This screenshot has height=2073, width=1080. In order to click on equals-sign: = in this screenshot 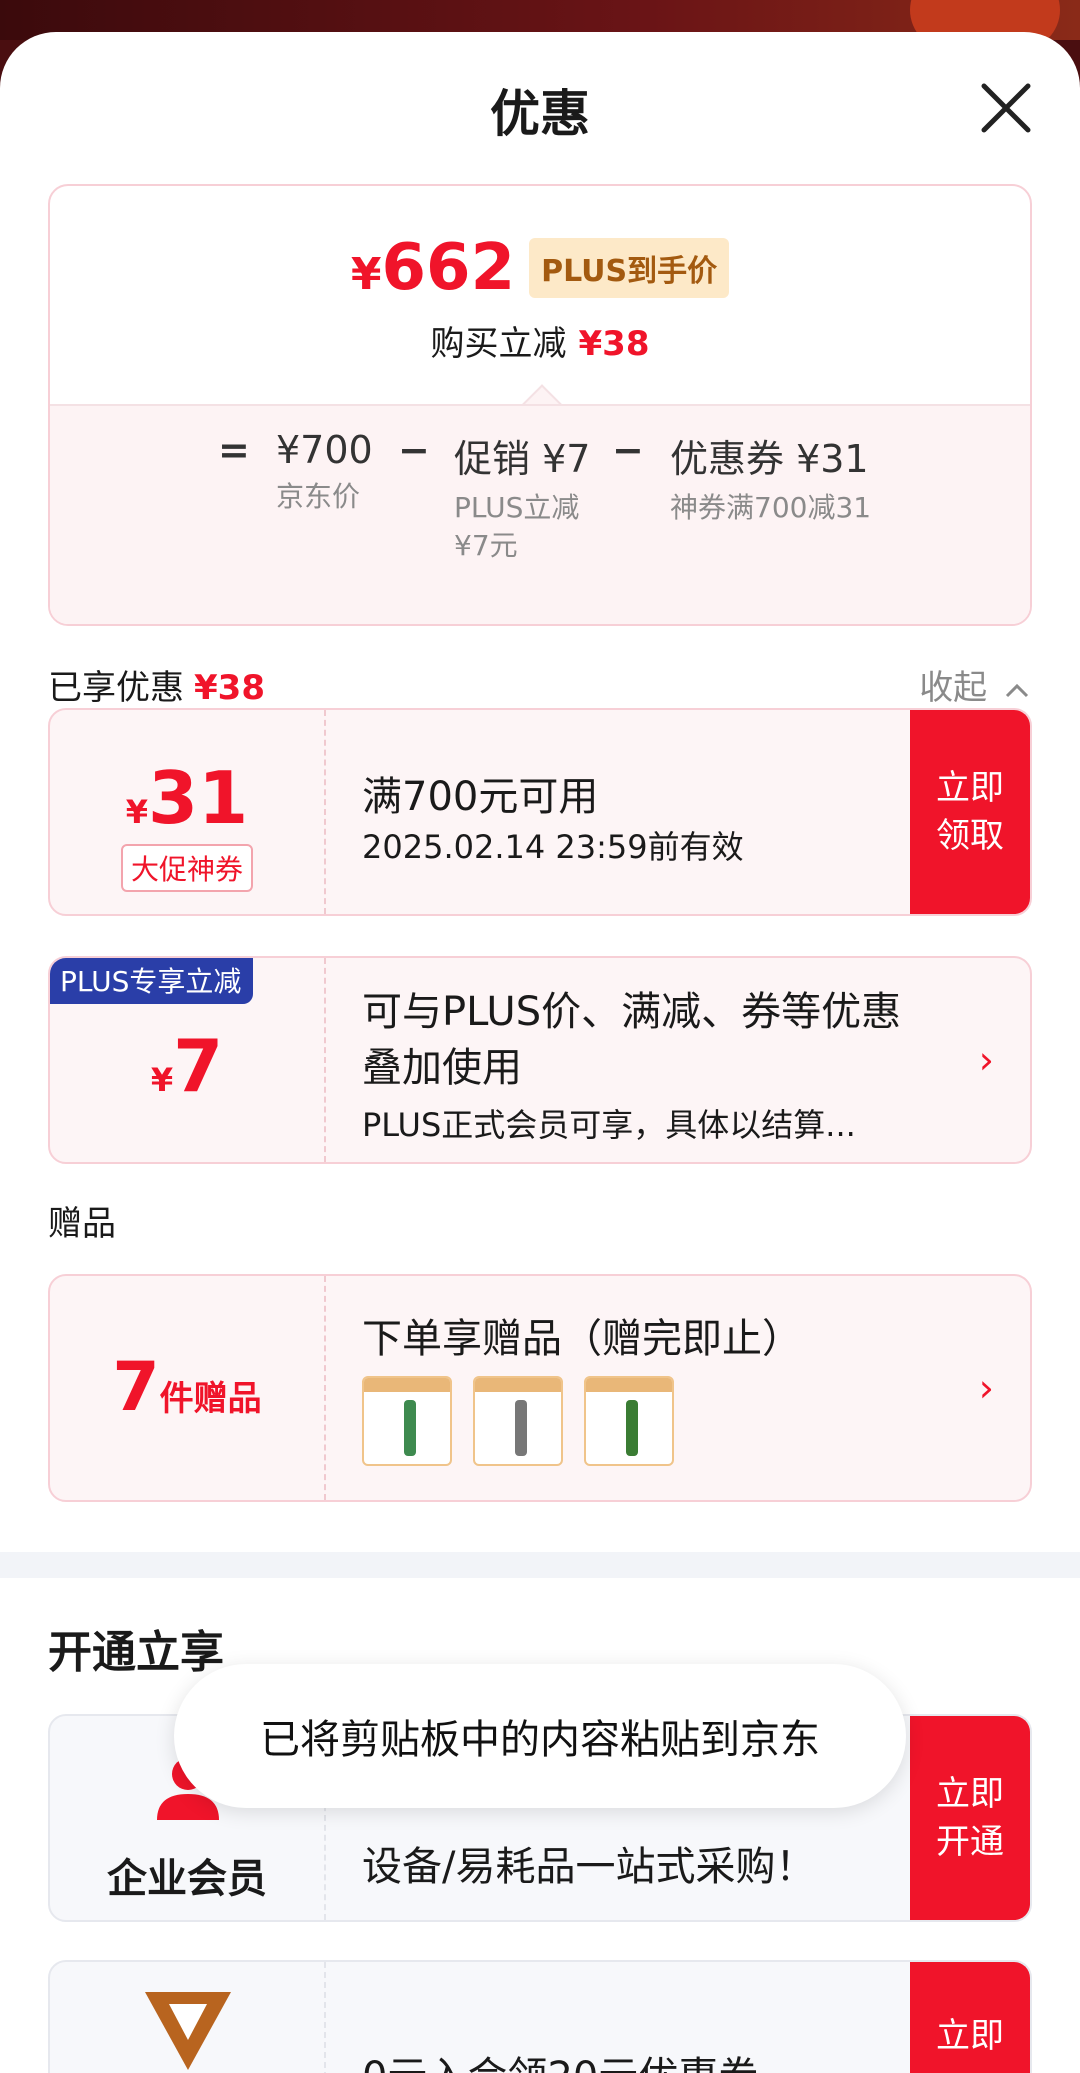, I will do `click(234, 450)`.